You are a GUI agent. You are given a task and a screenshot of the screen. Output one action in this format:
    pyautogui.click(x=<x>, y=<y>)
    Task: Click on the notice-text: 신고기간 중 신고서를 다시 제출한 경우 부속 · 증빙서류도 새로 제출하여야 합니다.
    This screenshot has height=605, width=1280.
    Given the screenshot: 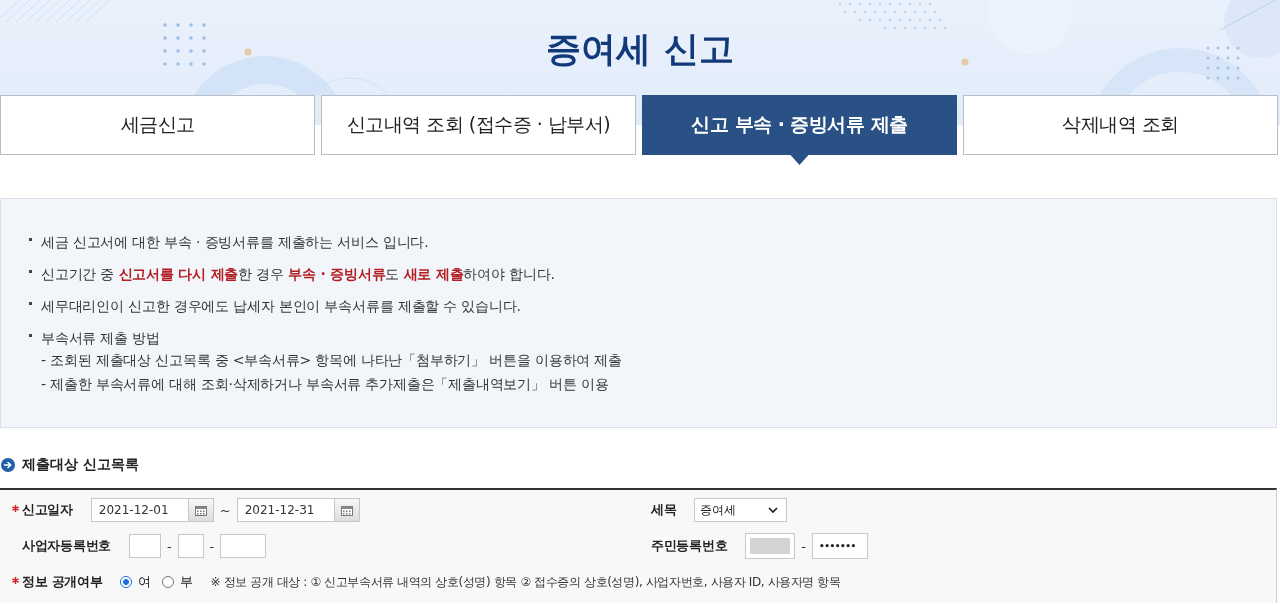 What is the action you would take?
    pyautogui.click(x=298, y=274)
    